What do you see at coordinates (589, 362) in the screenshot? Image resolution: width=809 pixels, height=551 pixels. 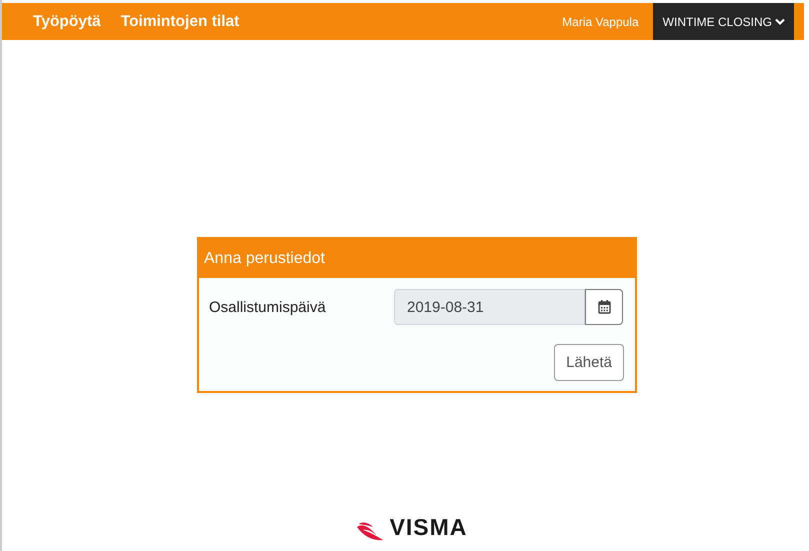 I see `submit-button: Lähetä` at bounding box center [589, 362].